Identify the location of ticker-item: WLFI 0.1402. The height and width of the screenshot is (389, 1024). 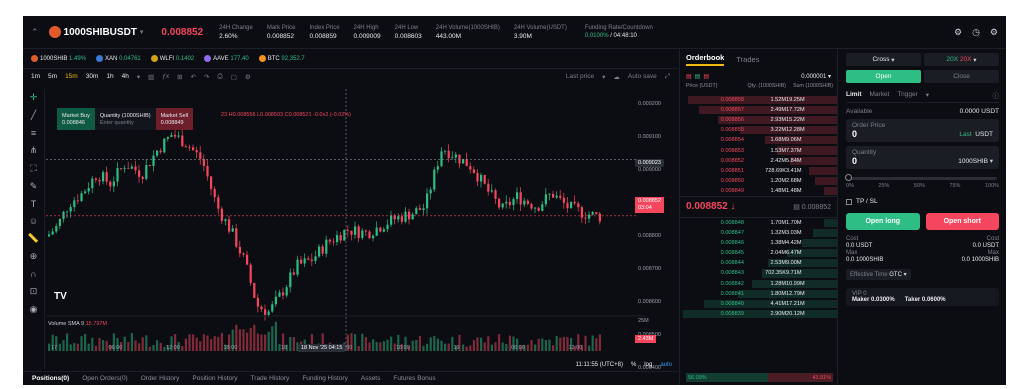
(172, 58).